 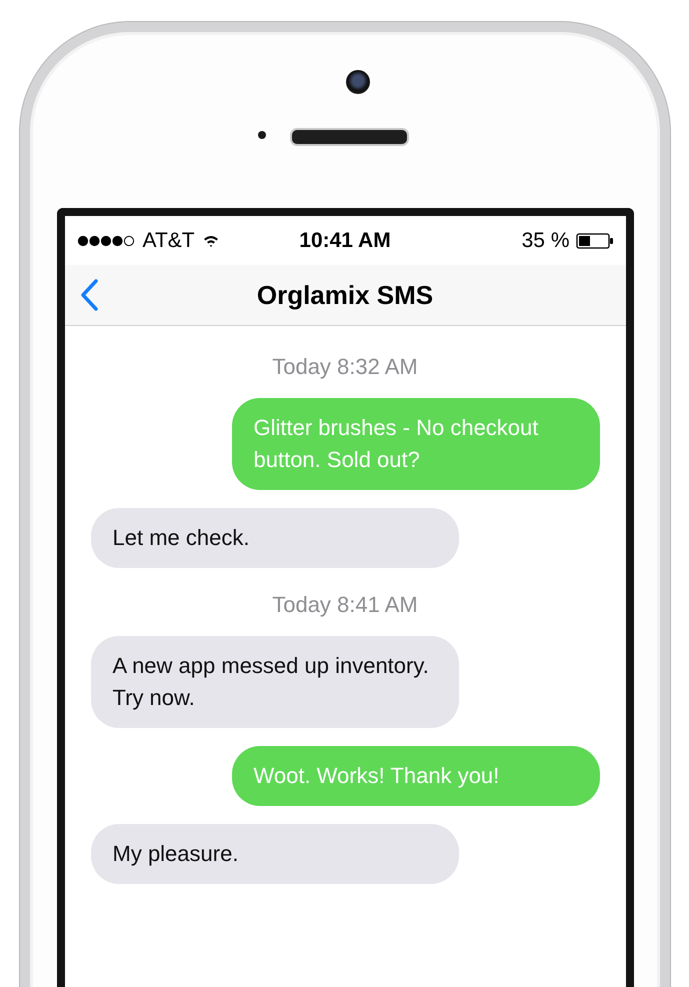 I want to click on clock-time: 10:41 AM, so click(x=345, y=240).